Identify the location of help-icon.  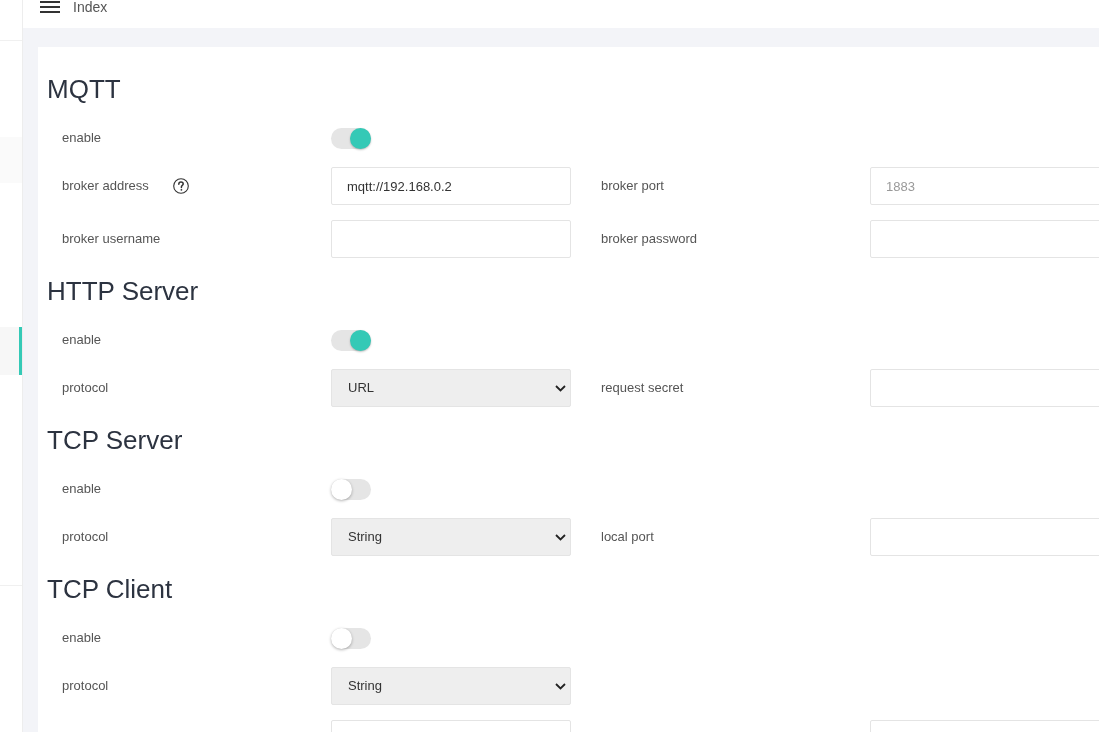
(180, 186).